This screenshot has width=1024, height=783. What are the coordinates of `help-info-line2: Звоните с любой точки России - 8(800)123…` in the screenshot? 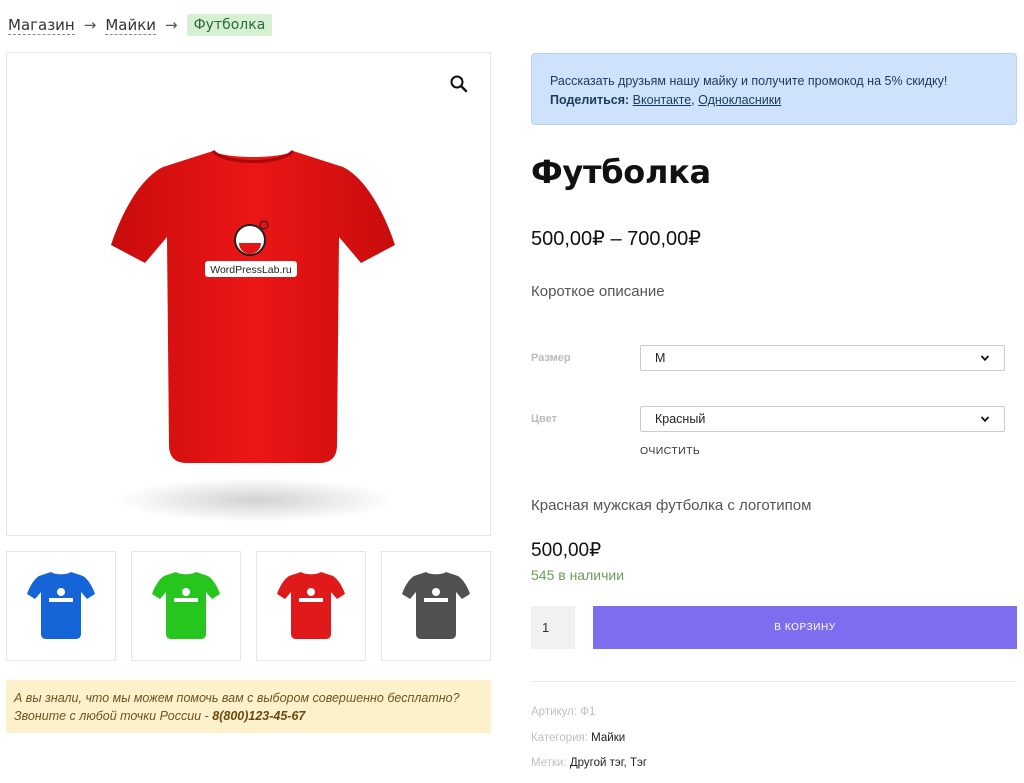 It's located at (248, 716).